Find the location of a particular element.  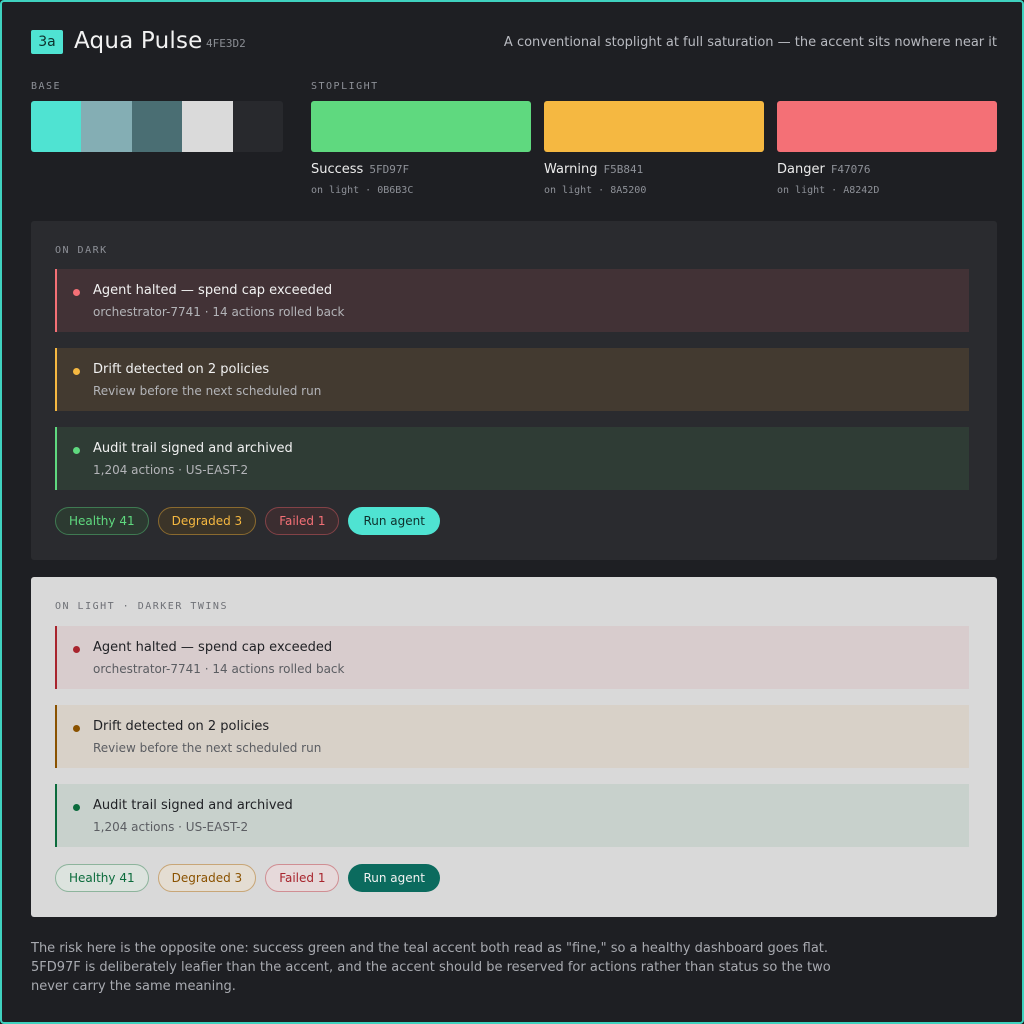

warning-name: Warning is located at coordinates (571, 169).